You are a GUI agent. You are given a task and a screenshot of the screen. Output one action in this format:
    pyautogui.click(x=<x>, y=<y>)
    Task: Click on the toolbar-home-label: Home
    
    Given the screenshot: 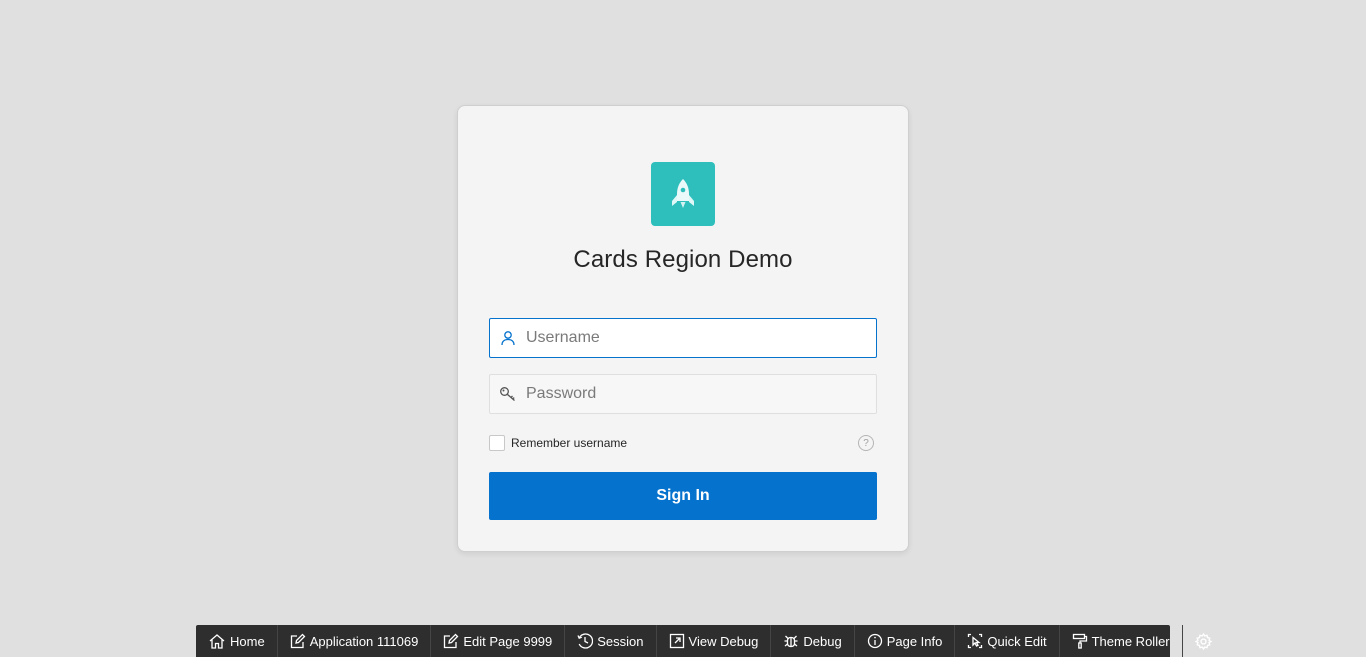 What is the action you would take?
    pyautogui.click(x=247, y=641)
    